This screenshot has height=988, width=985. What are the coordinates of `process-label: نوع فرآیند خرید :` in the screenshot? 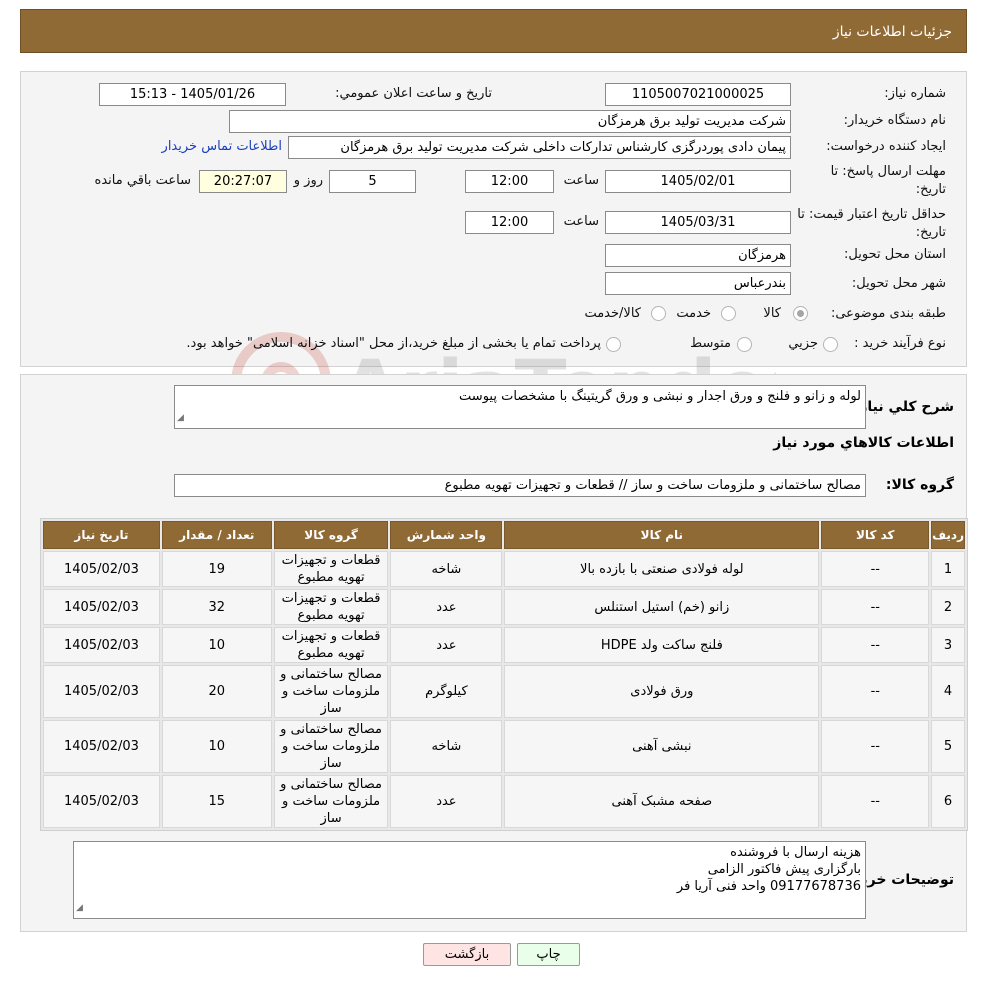 It's located at (900, 343).